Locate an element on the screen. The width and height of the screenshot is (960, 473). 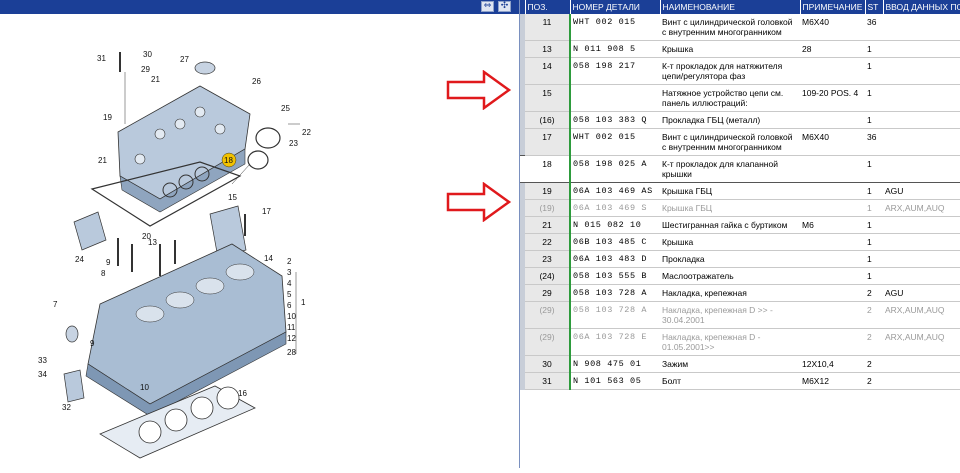
row-part-number: 058 198 217 is located at coordinates (615, 71).